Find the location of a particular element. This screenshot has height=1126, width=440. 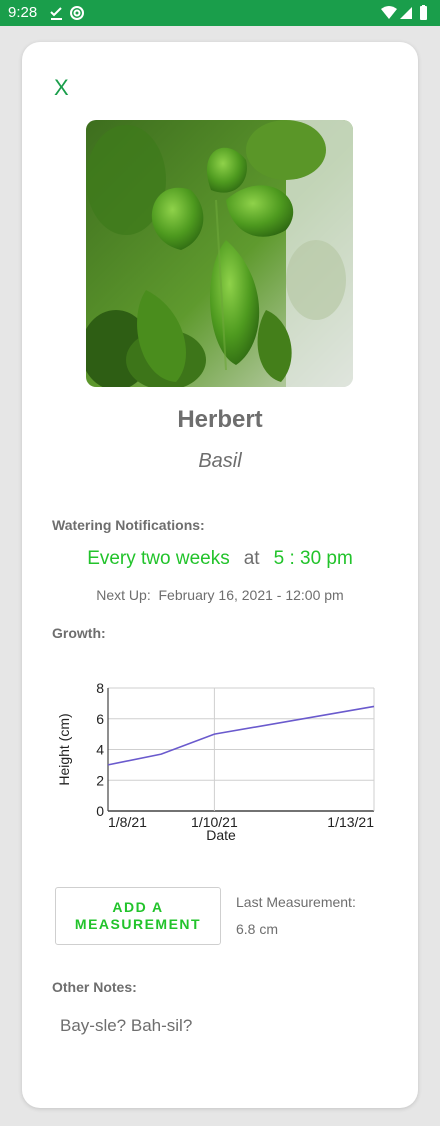

status-right-icons is located at coordinates (406, 15).